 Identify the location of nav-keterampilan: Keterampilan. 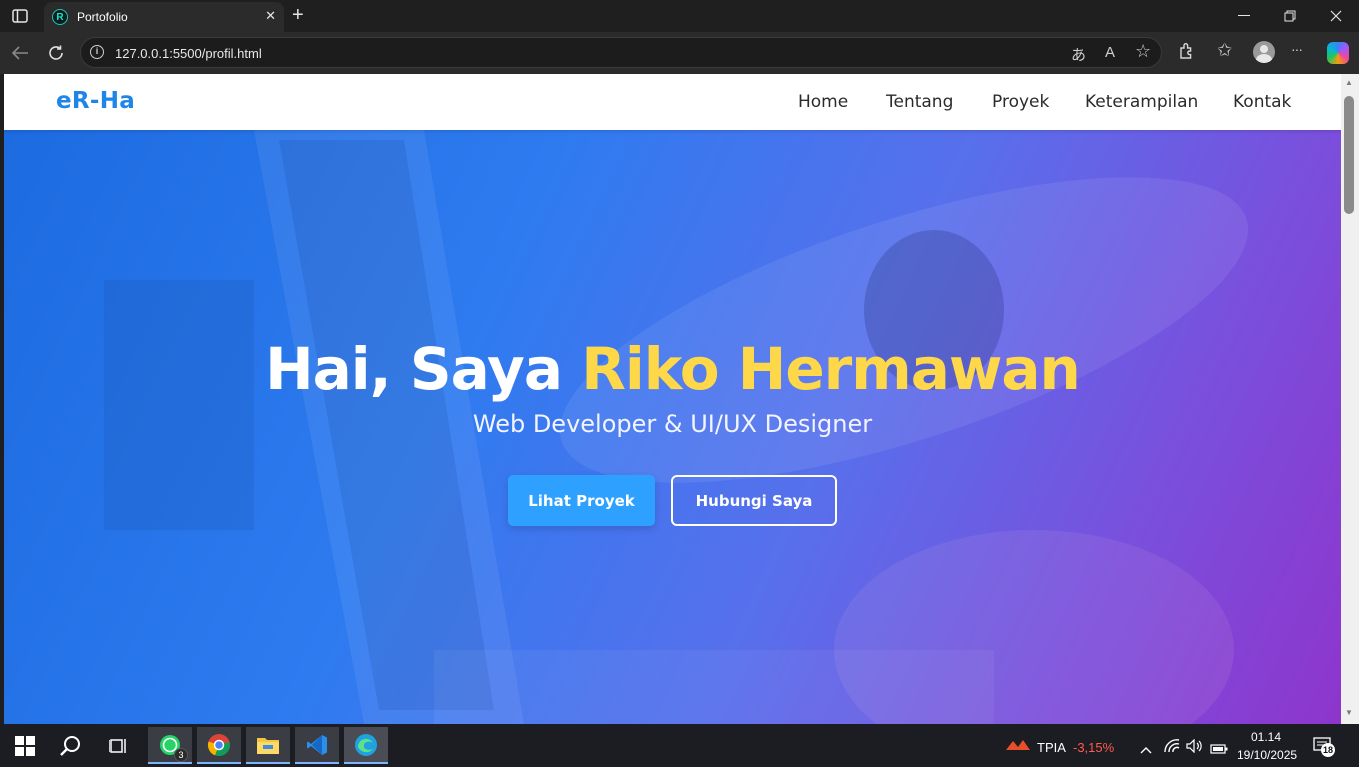
(1141, 102).